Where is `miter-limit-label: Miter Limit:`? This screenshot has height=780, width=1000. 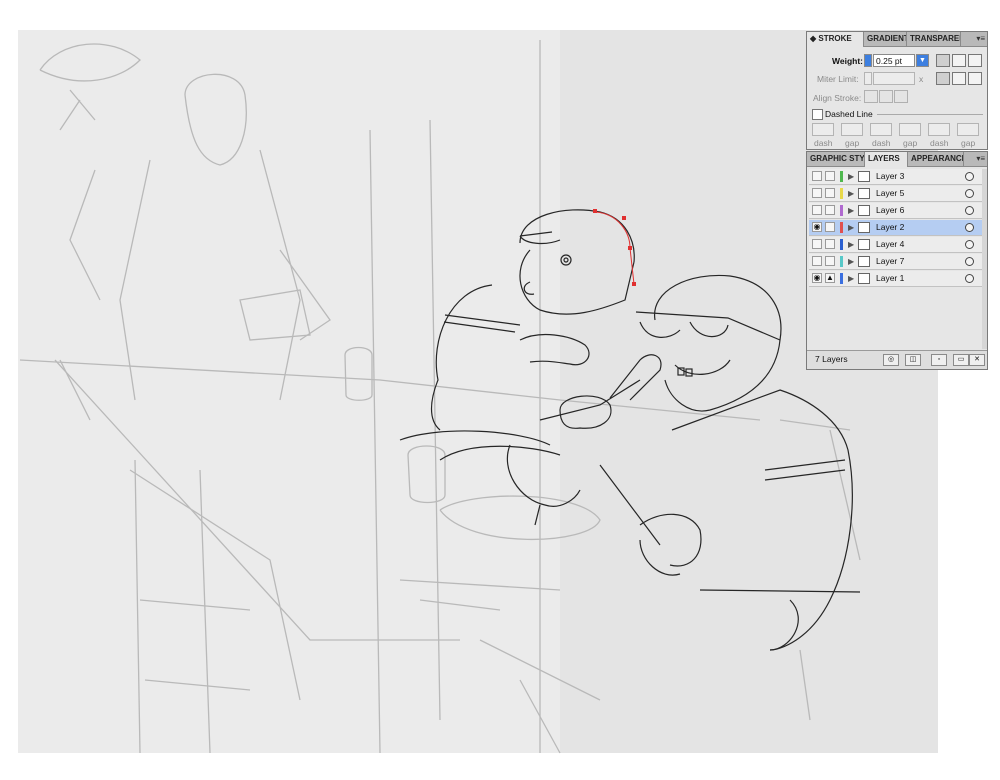
miter-limit-label: Miter Limit: is located at coordinates (838, 79).